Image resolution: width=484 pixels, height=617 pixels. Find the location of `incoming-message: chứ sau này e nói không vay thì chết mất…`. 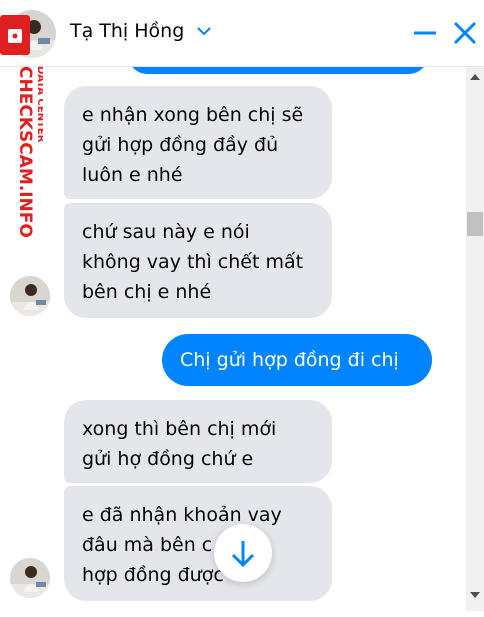

incoming-message: chứ sau này e nói không vay thì chết mất… is located at coordinates (198, 260).